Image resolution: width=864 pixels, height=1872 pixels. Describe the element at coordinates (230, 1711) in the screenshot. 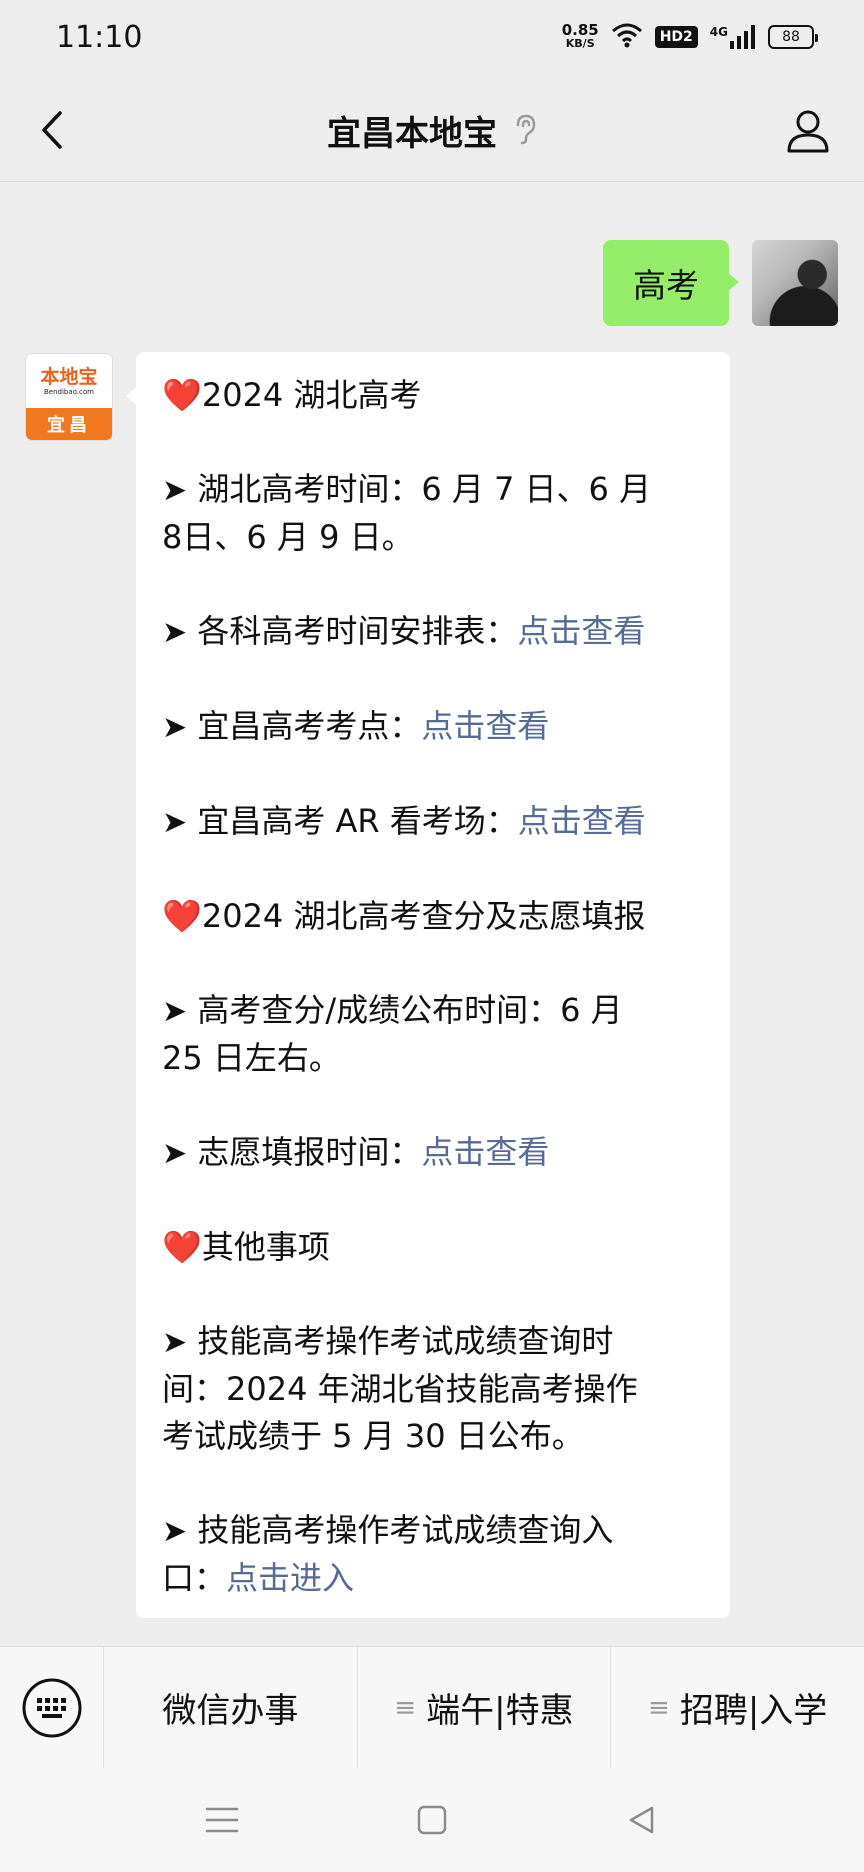

I see `menu-item-label: 微信办事` at that location.